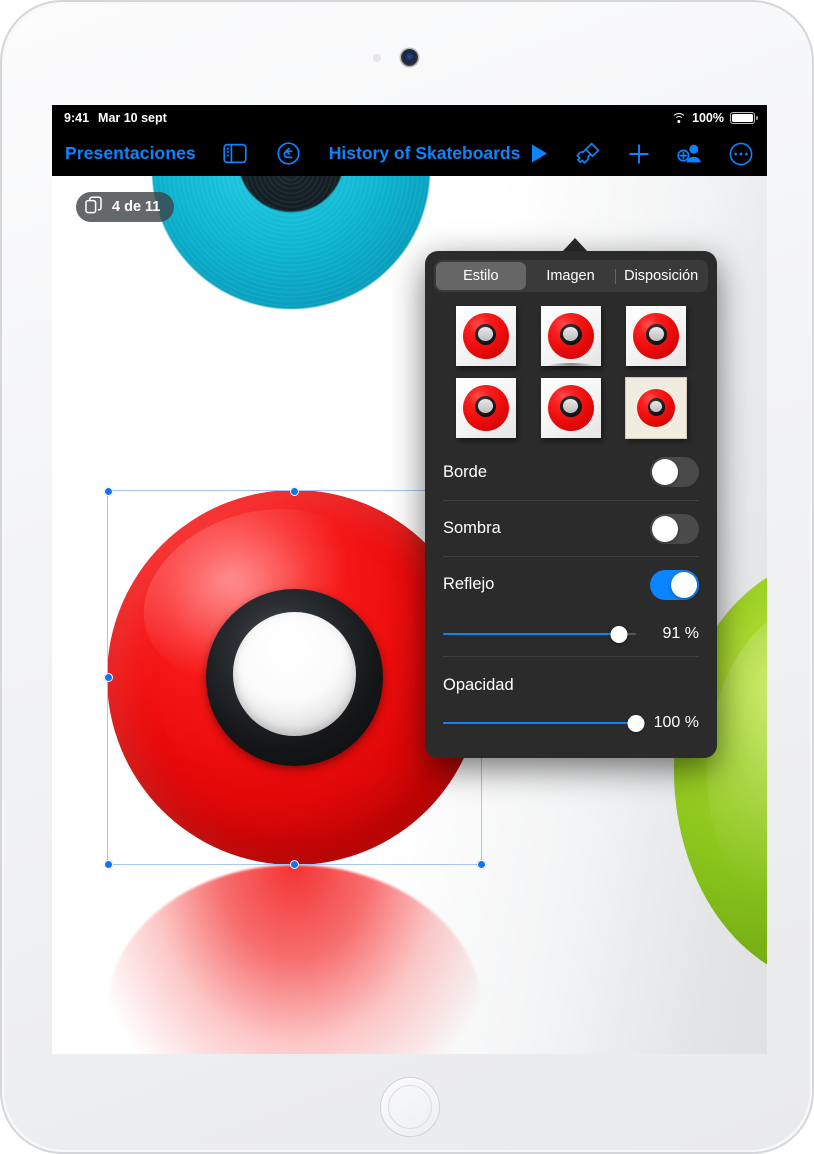  Describe the element at coordinates (571, 472) in the screenshot. I see `row-borde: Borde` at that location.